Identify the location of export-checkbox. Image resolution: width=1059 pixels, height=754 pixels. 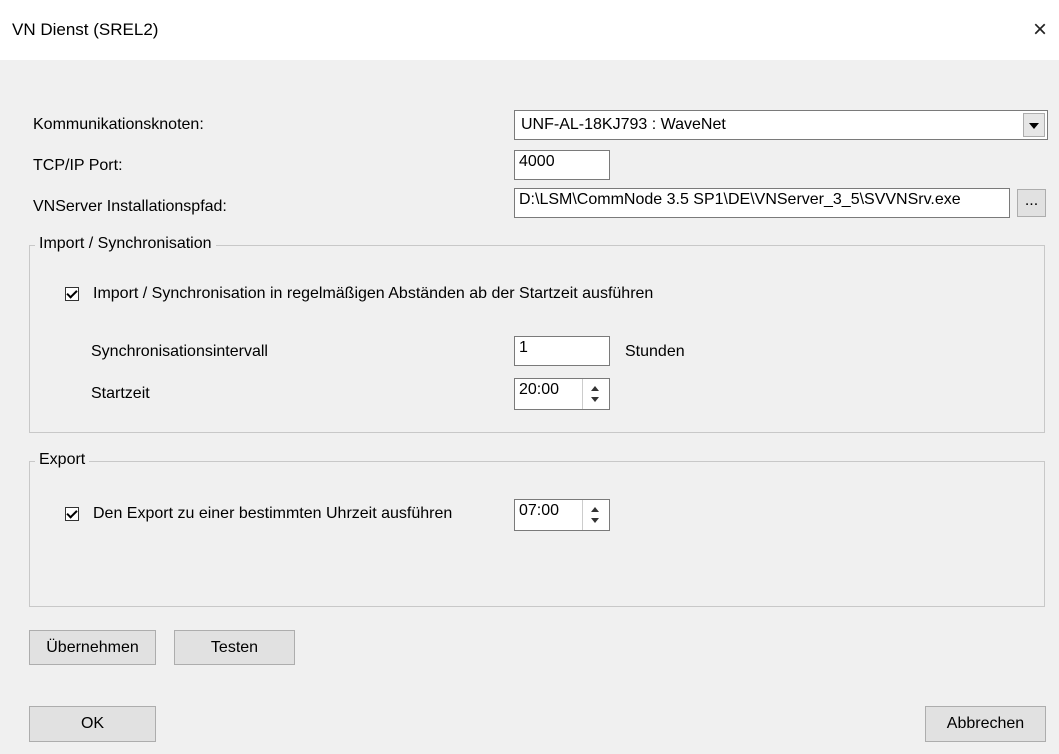
(72, 514).